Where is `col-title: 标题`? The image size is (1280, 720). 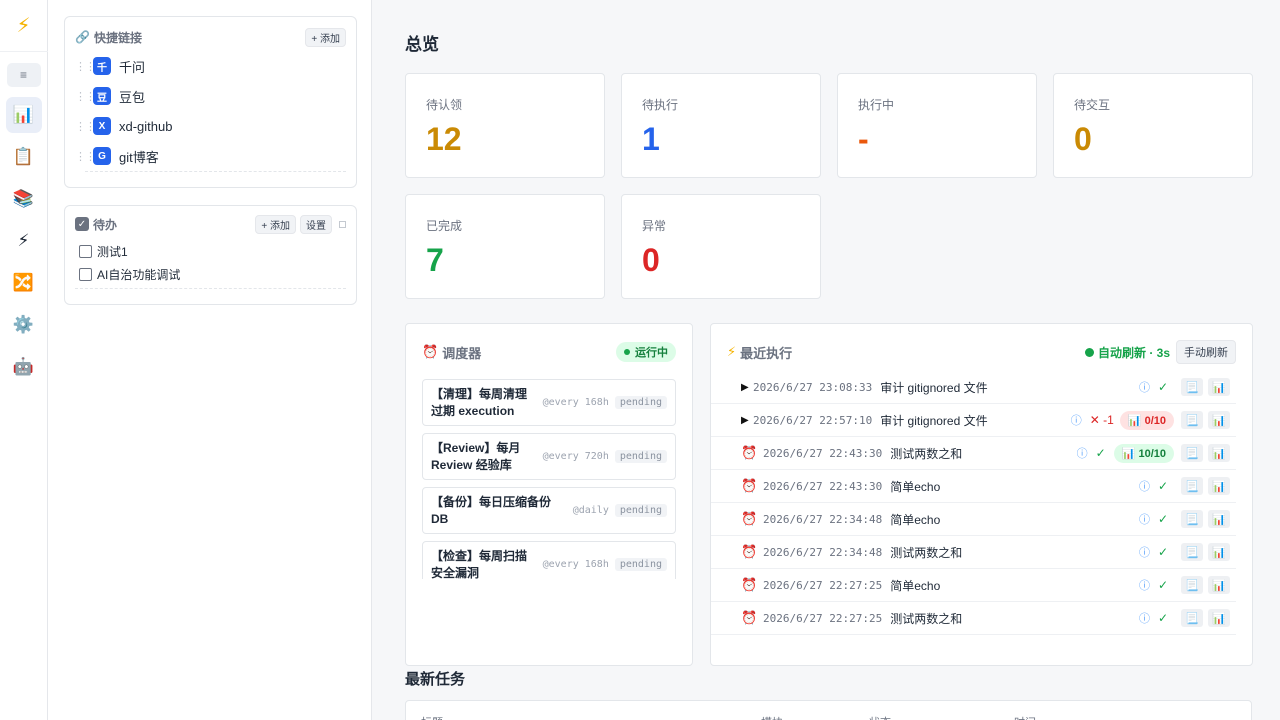 col-title: 标题 is located at coordinates (432, 717).